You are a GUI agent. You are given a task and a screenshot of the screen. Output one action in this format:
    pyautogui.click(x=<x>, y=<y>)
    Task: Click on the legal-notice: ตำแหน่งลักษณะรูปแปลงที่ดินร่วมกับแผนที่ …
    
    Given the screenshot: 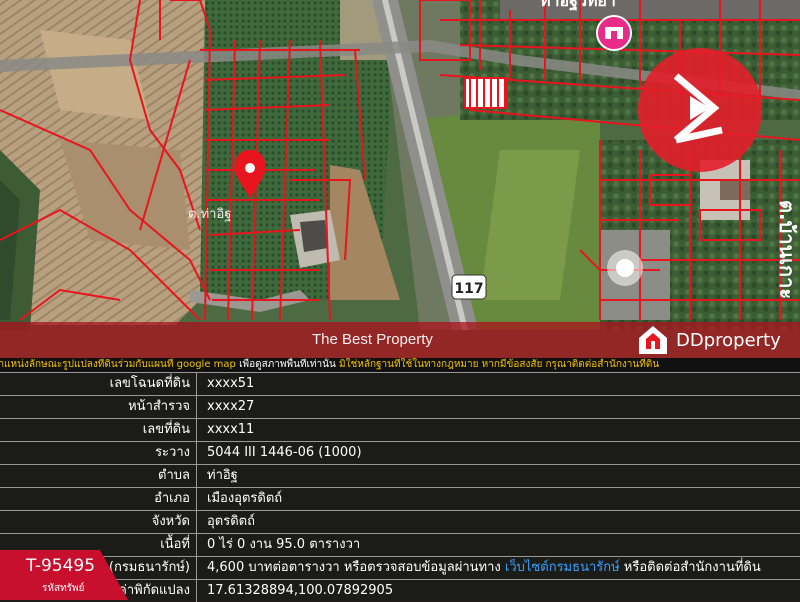 What is the action you would take?
    pyautogui.click(x=400, y=365)
    